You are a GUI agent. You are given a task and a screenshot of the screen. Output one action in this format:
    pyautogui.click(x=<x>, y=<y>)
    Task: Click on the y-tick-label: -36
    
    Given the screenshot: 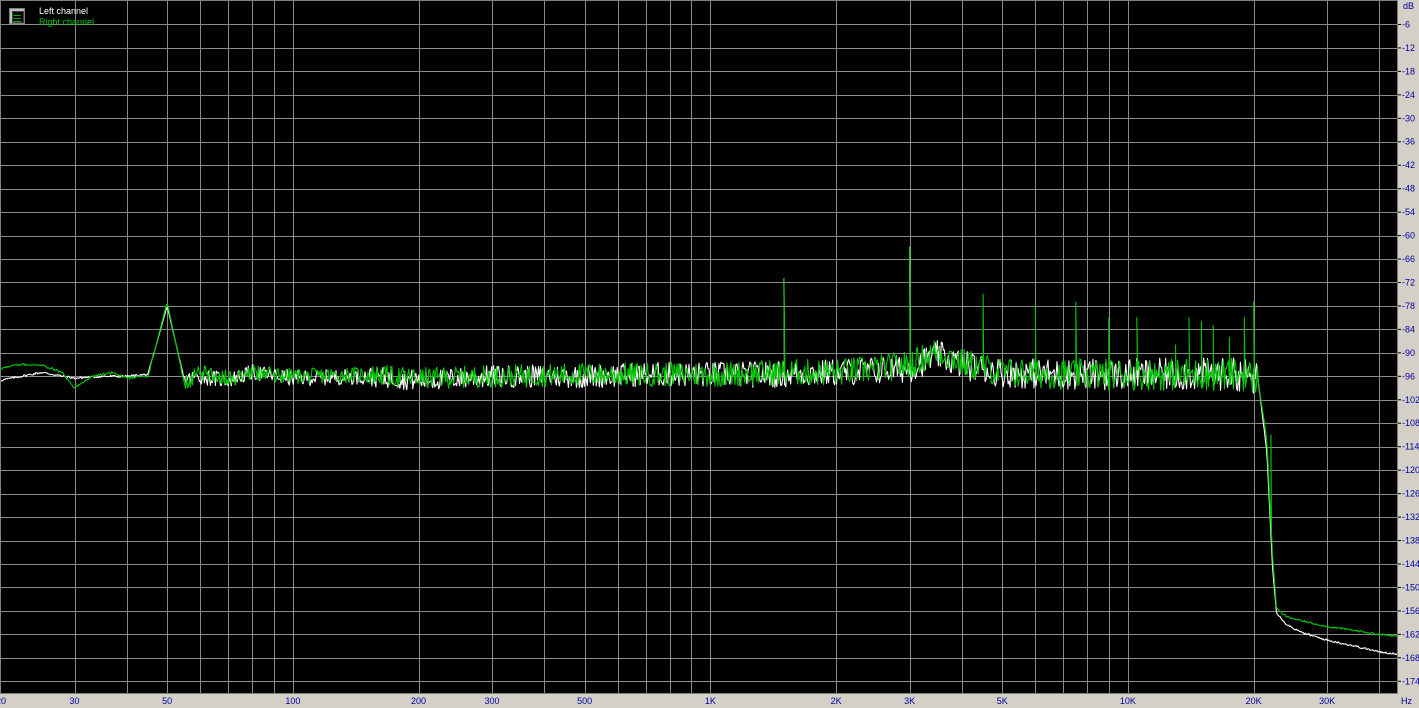 What is the action you would take?
    pyautogui.click(x=1408, y=142)
    